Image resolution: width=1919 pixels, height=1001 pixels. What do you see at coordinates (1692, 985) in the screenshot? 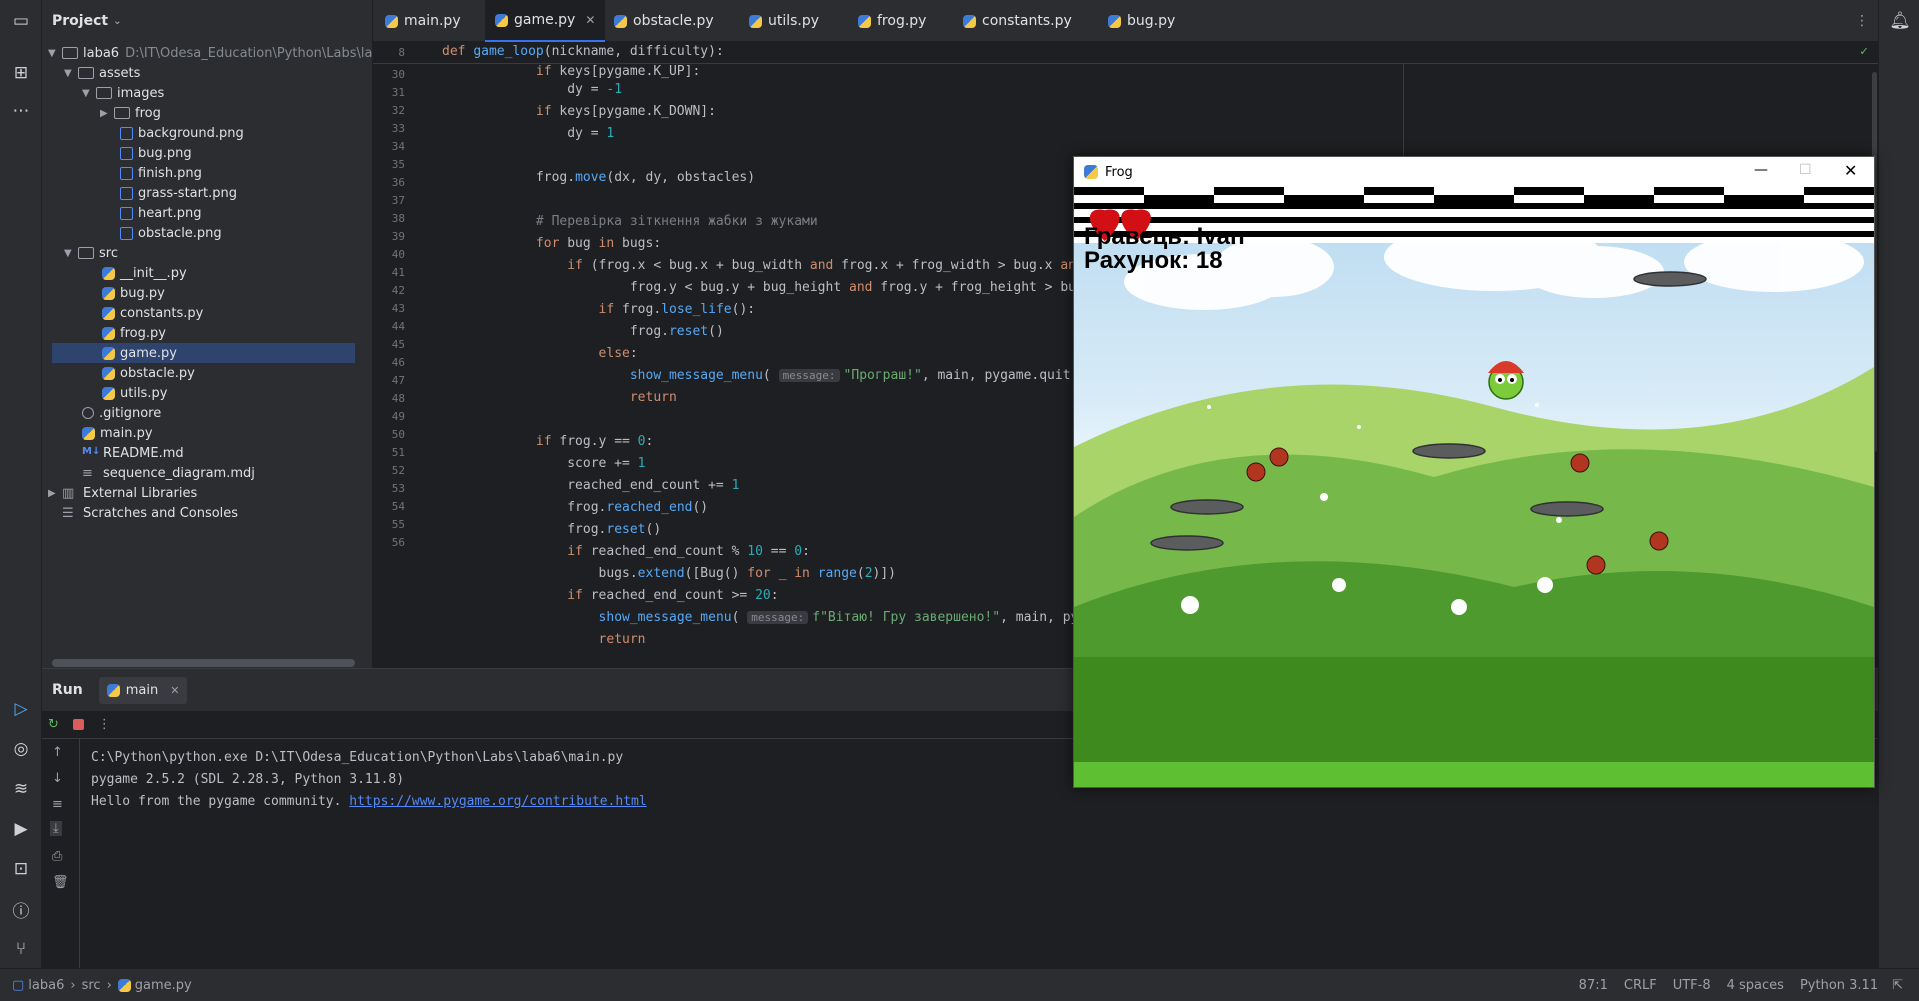
I see `file-encoding: UTF-8` at bounding box center [1692, 985].